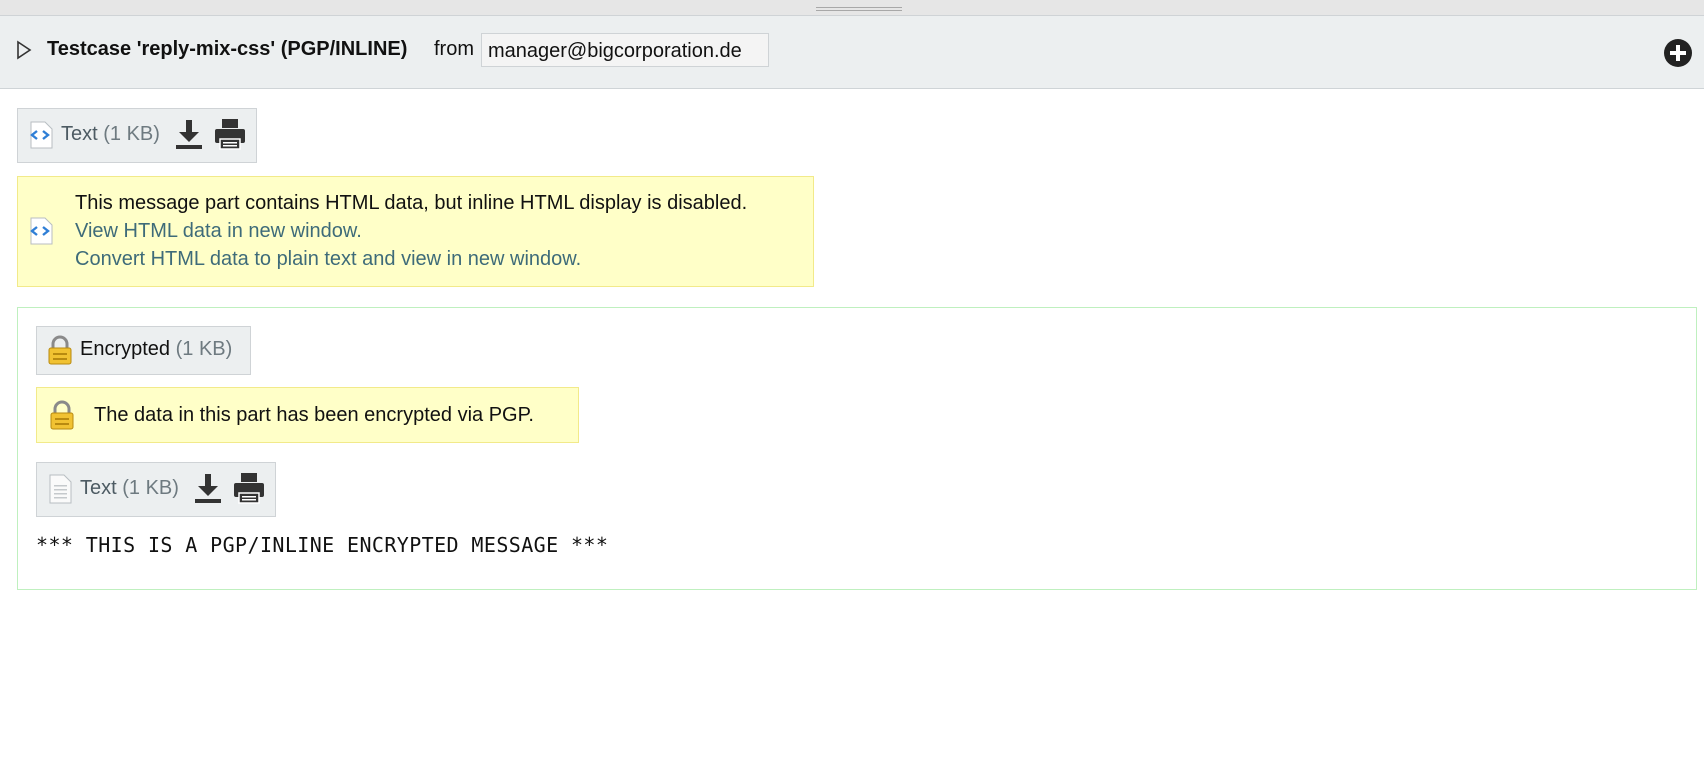 The width and height of the screenshot is (1704, 784). I want to click on text-part-label: Text (1 KB), so click(129, 488).